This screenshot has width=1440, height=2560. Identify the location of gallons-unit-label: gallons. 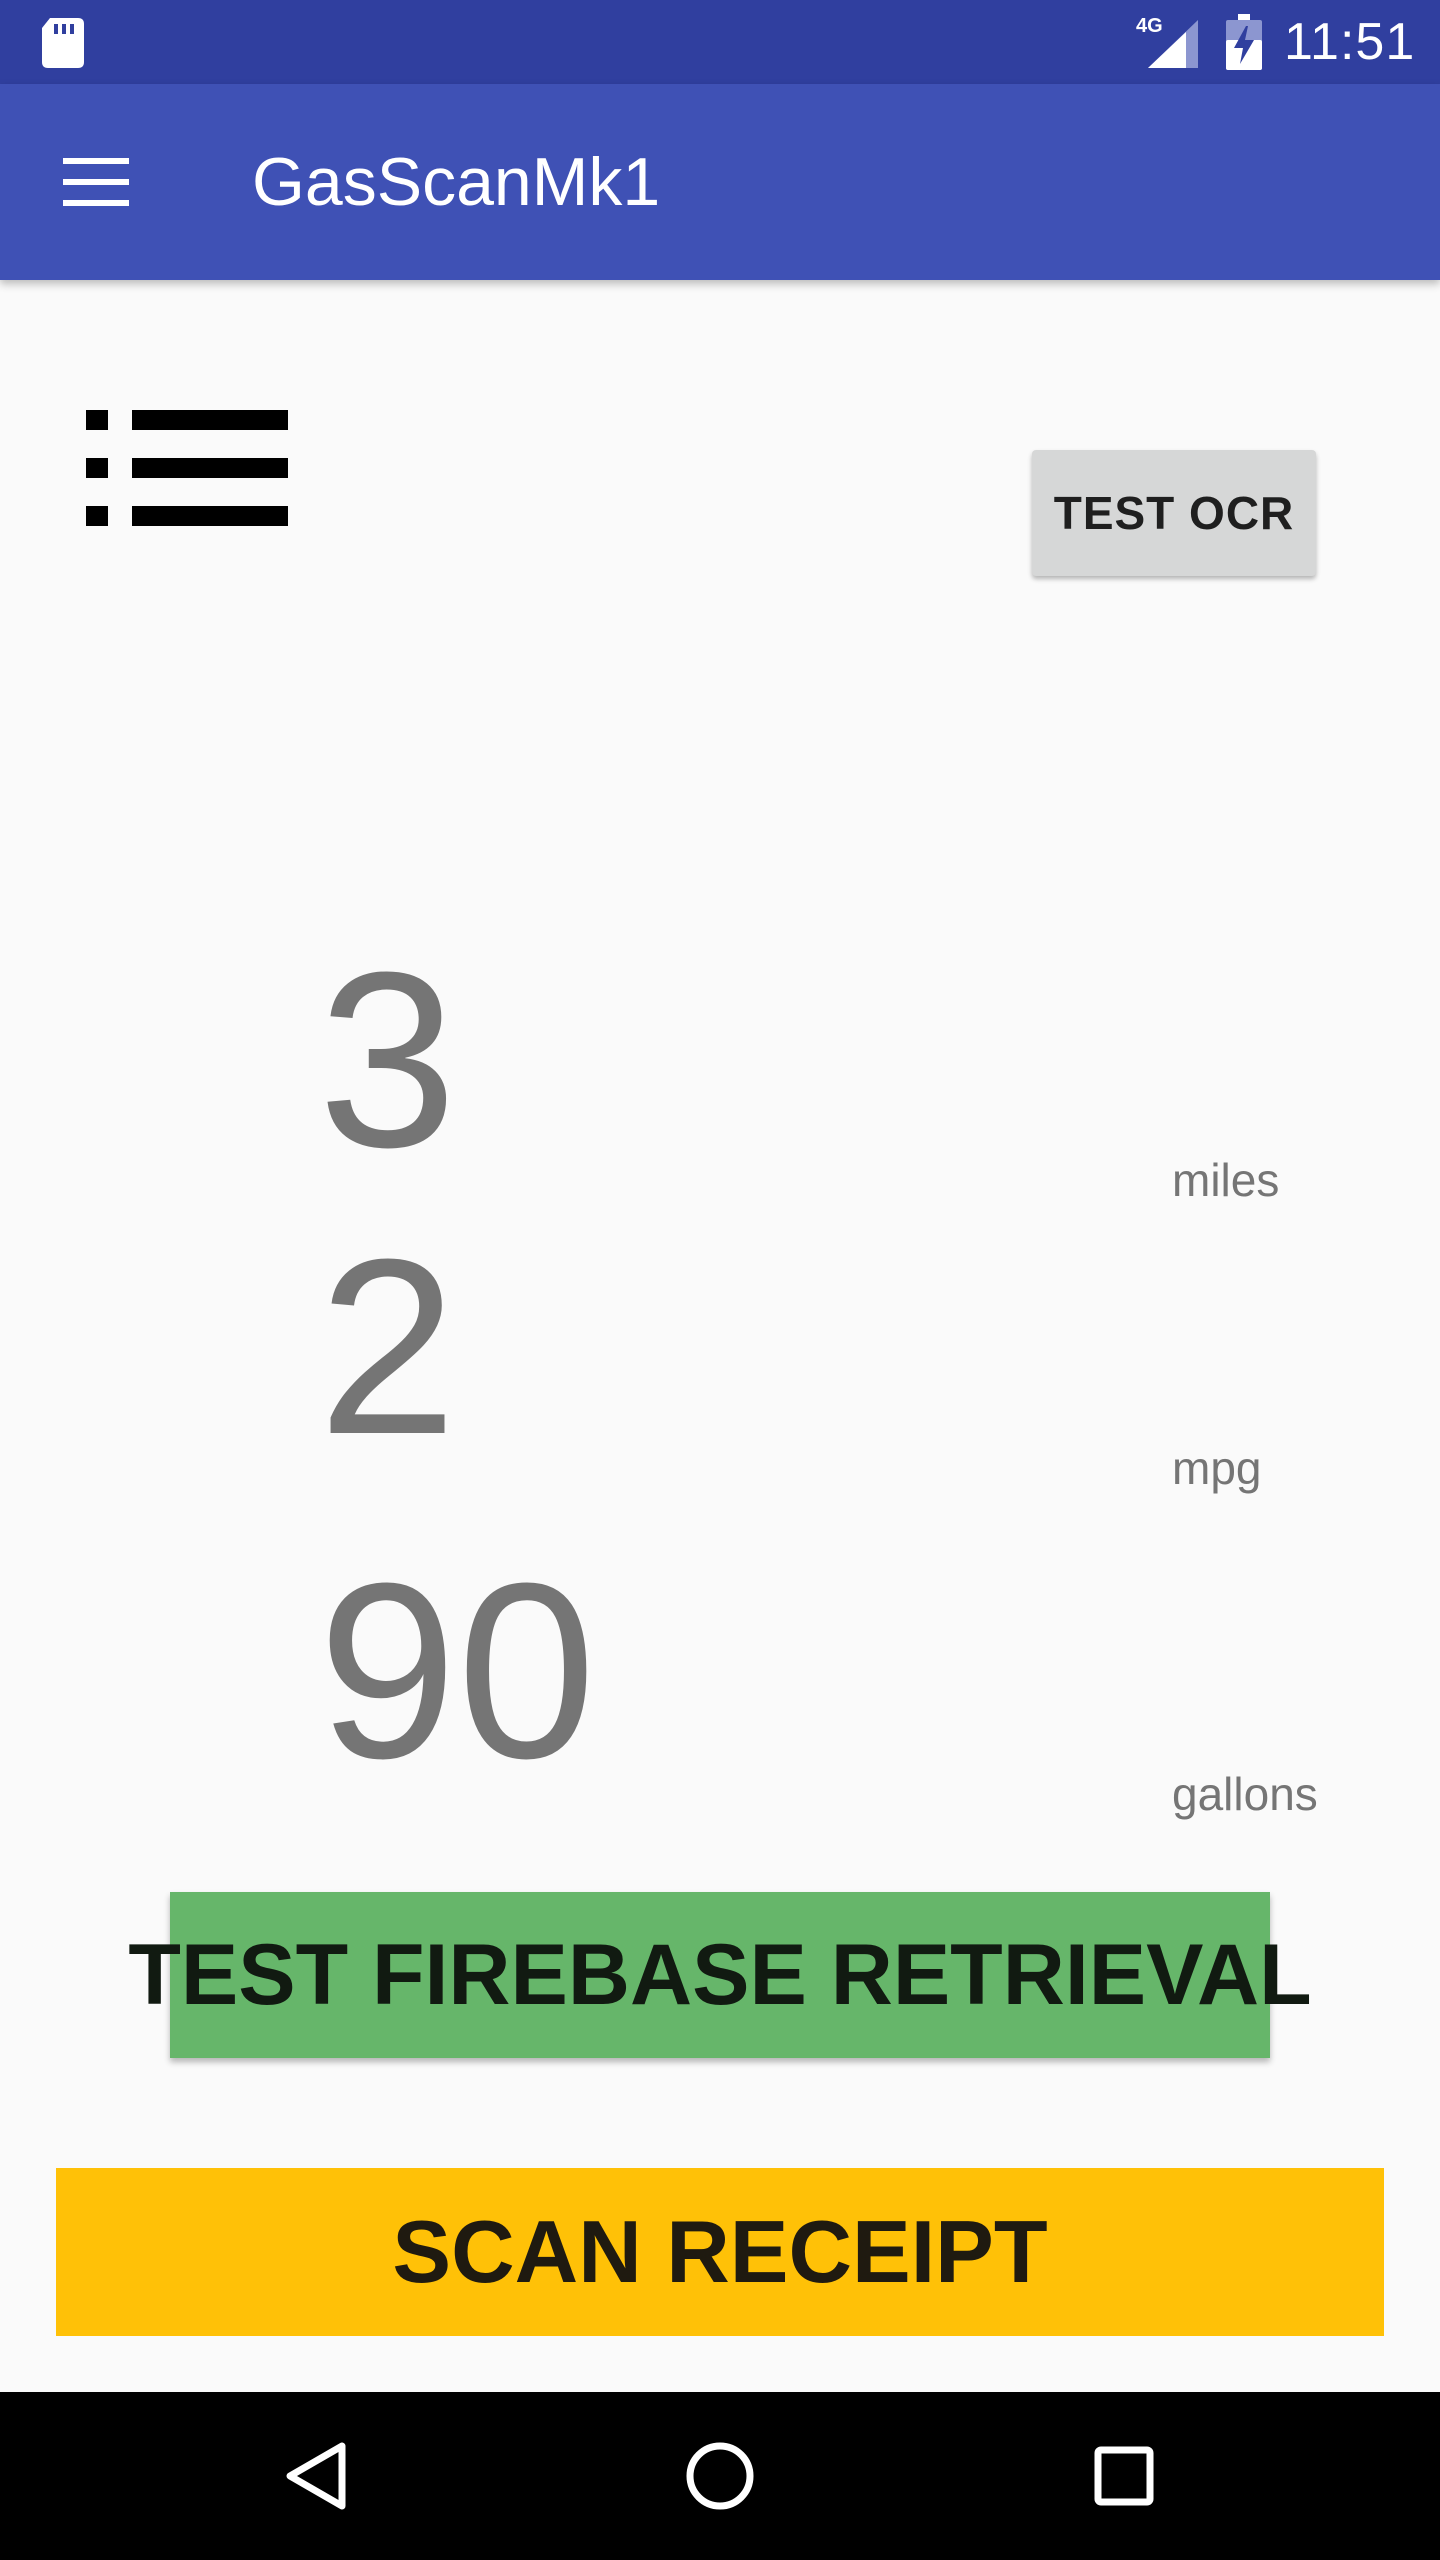
(1245, 1794).